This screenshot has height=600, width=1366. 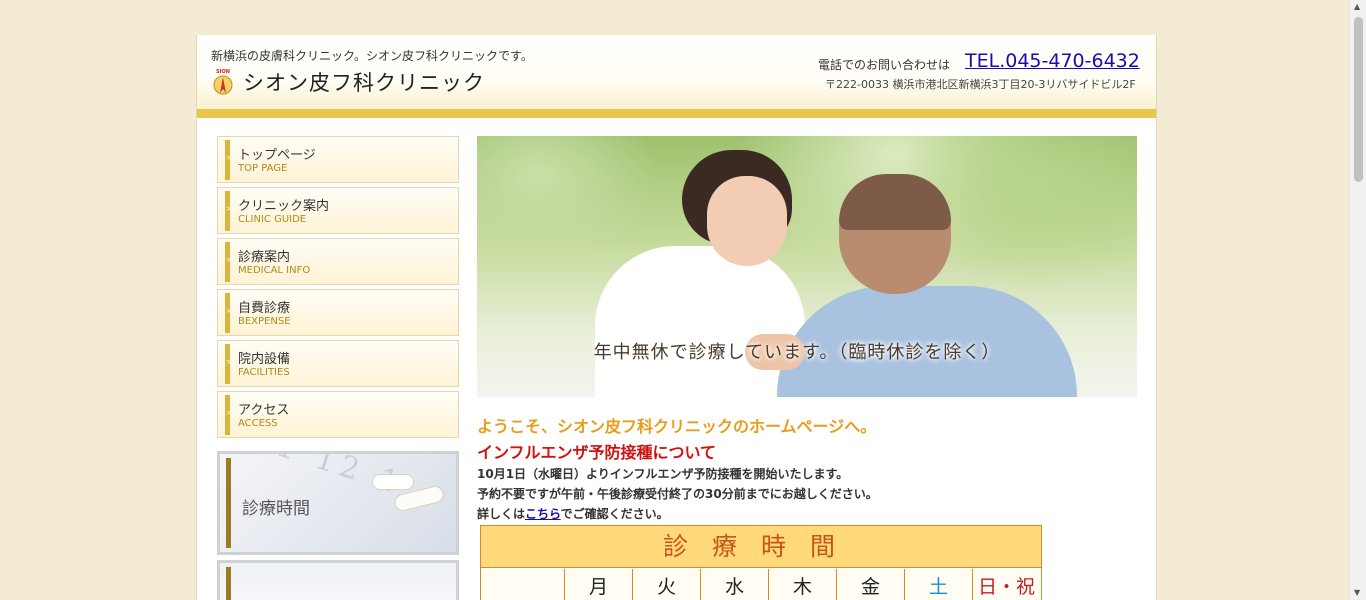 I want to click on tel-link: TEL.045-470-6432, so click(x=1052, y=61).